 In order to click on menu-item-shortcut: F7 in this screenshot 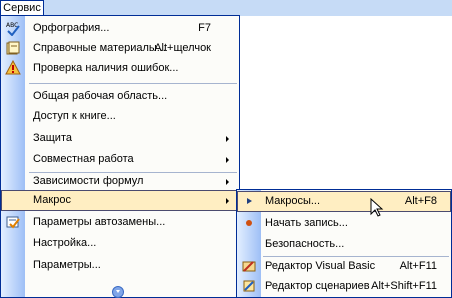, I will do `click(204, 28)`.